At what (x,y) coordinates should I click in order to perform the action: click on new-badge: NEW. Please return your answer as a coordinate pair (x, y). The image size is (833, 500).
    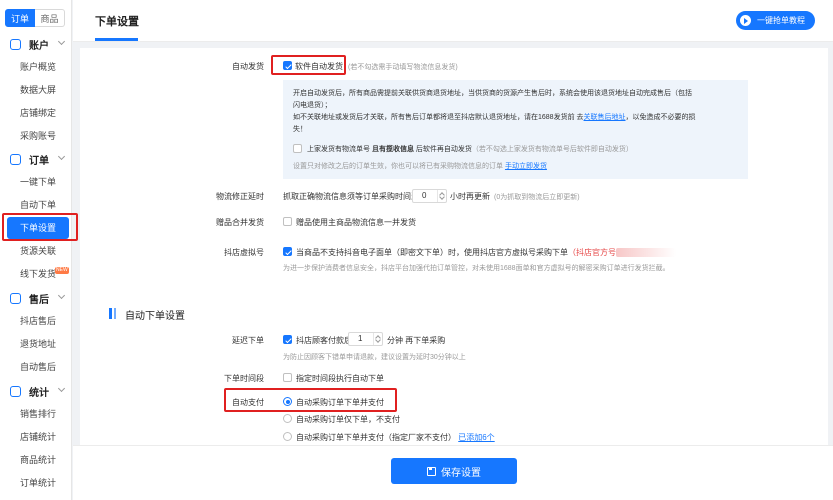
    Looking at the image, I should click on (62, 270).